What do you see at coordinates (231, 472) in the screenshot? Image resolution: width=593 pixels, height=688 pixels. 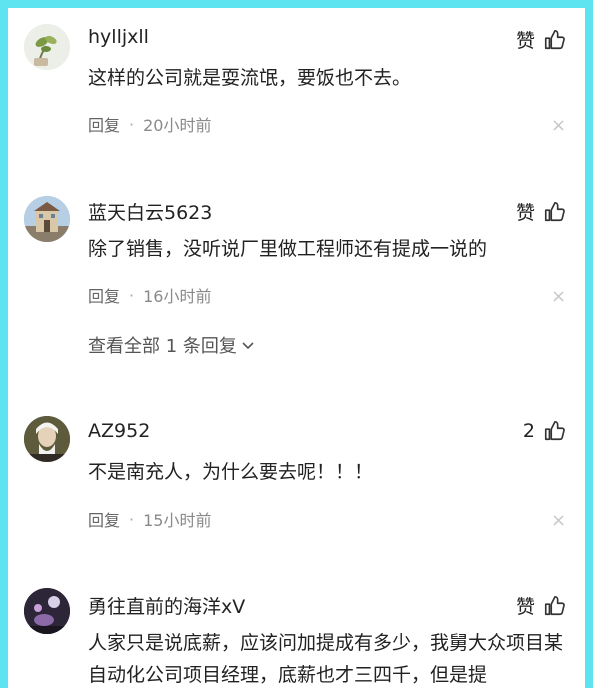 I see `comment-text: 不是南充人，为什么要去呢！！！` at bounding box center [231, 472].